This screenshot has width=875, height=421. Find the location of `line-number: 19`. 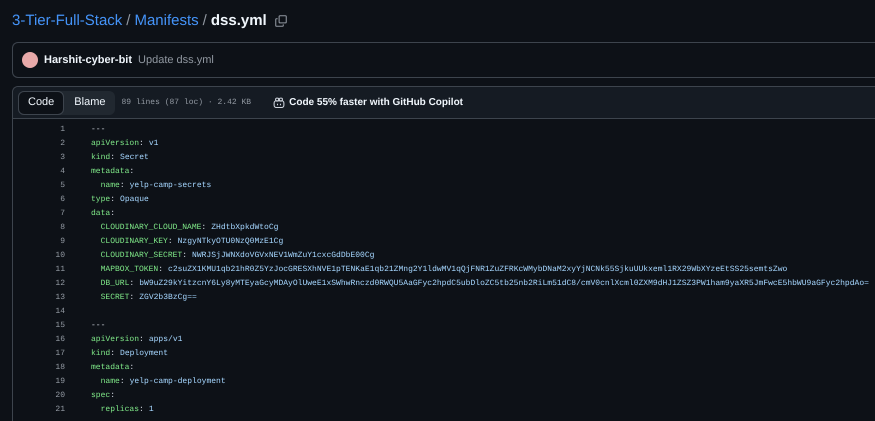

line-number: 19 is located at coordinates (59, 382).